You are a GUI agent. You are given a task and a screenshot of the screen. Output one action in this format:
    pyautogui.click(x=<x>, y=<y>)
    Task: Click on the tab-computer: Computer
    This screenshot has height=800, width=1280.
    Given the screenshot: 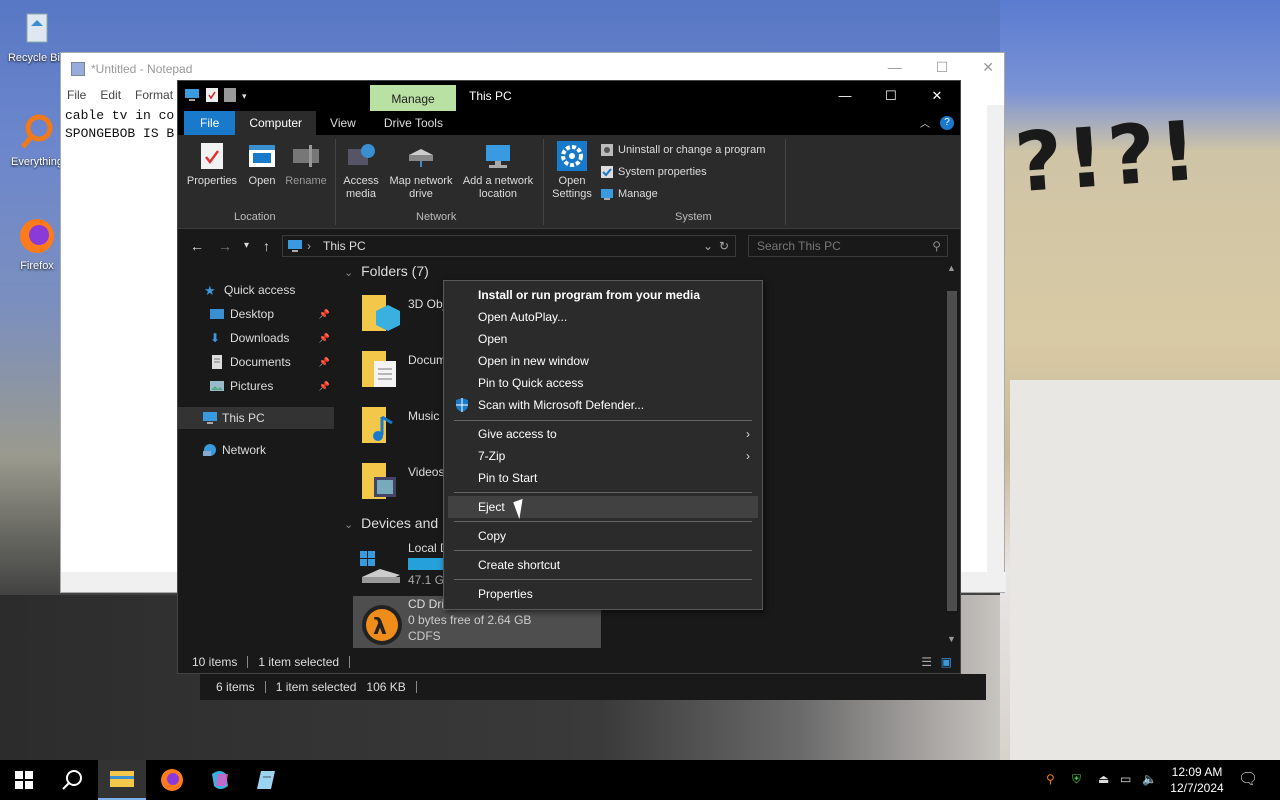 What is the action you would take?
    pyautogui.click(x=276, y=123)
    